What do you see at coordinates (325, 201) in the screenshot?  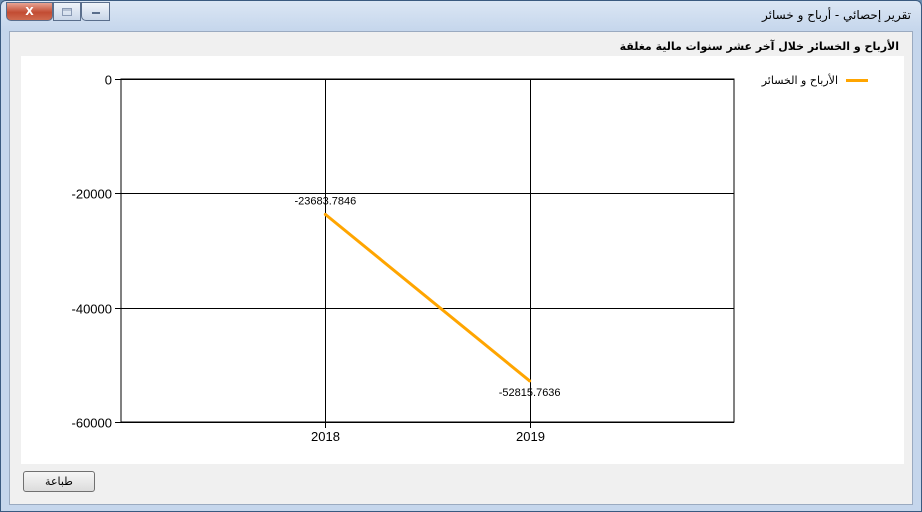 I see `data-label: -23683.7846` at bounding box center [325, 201].